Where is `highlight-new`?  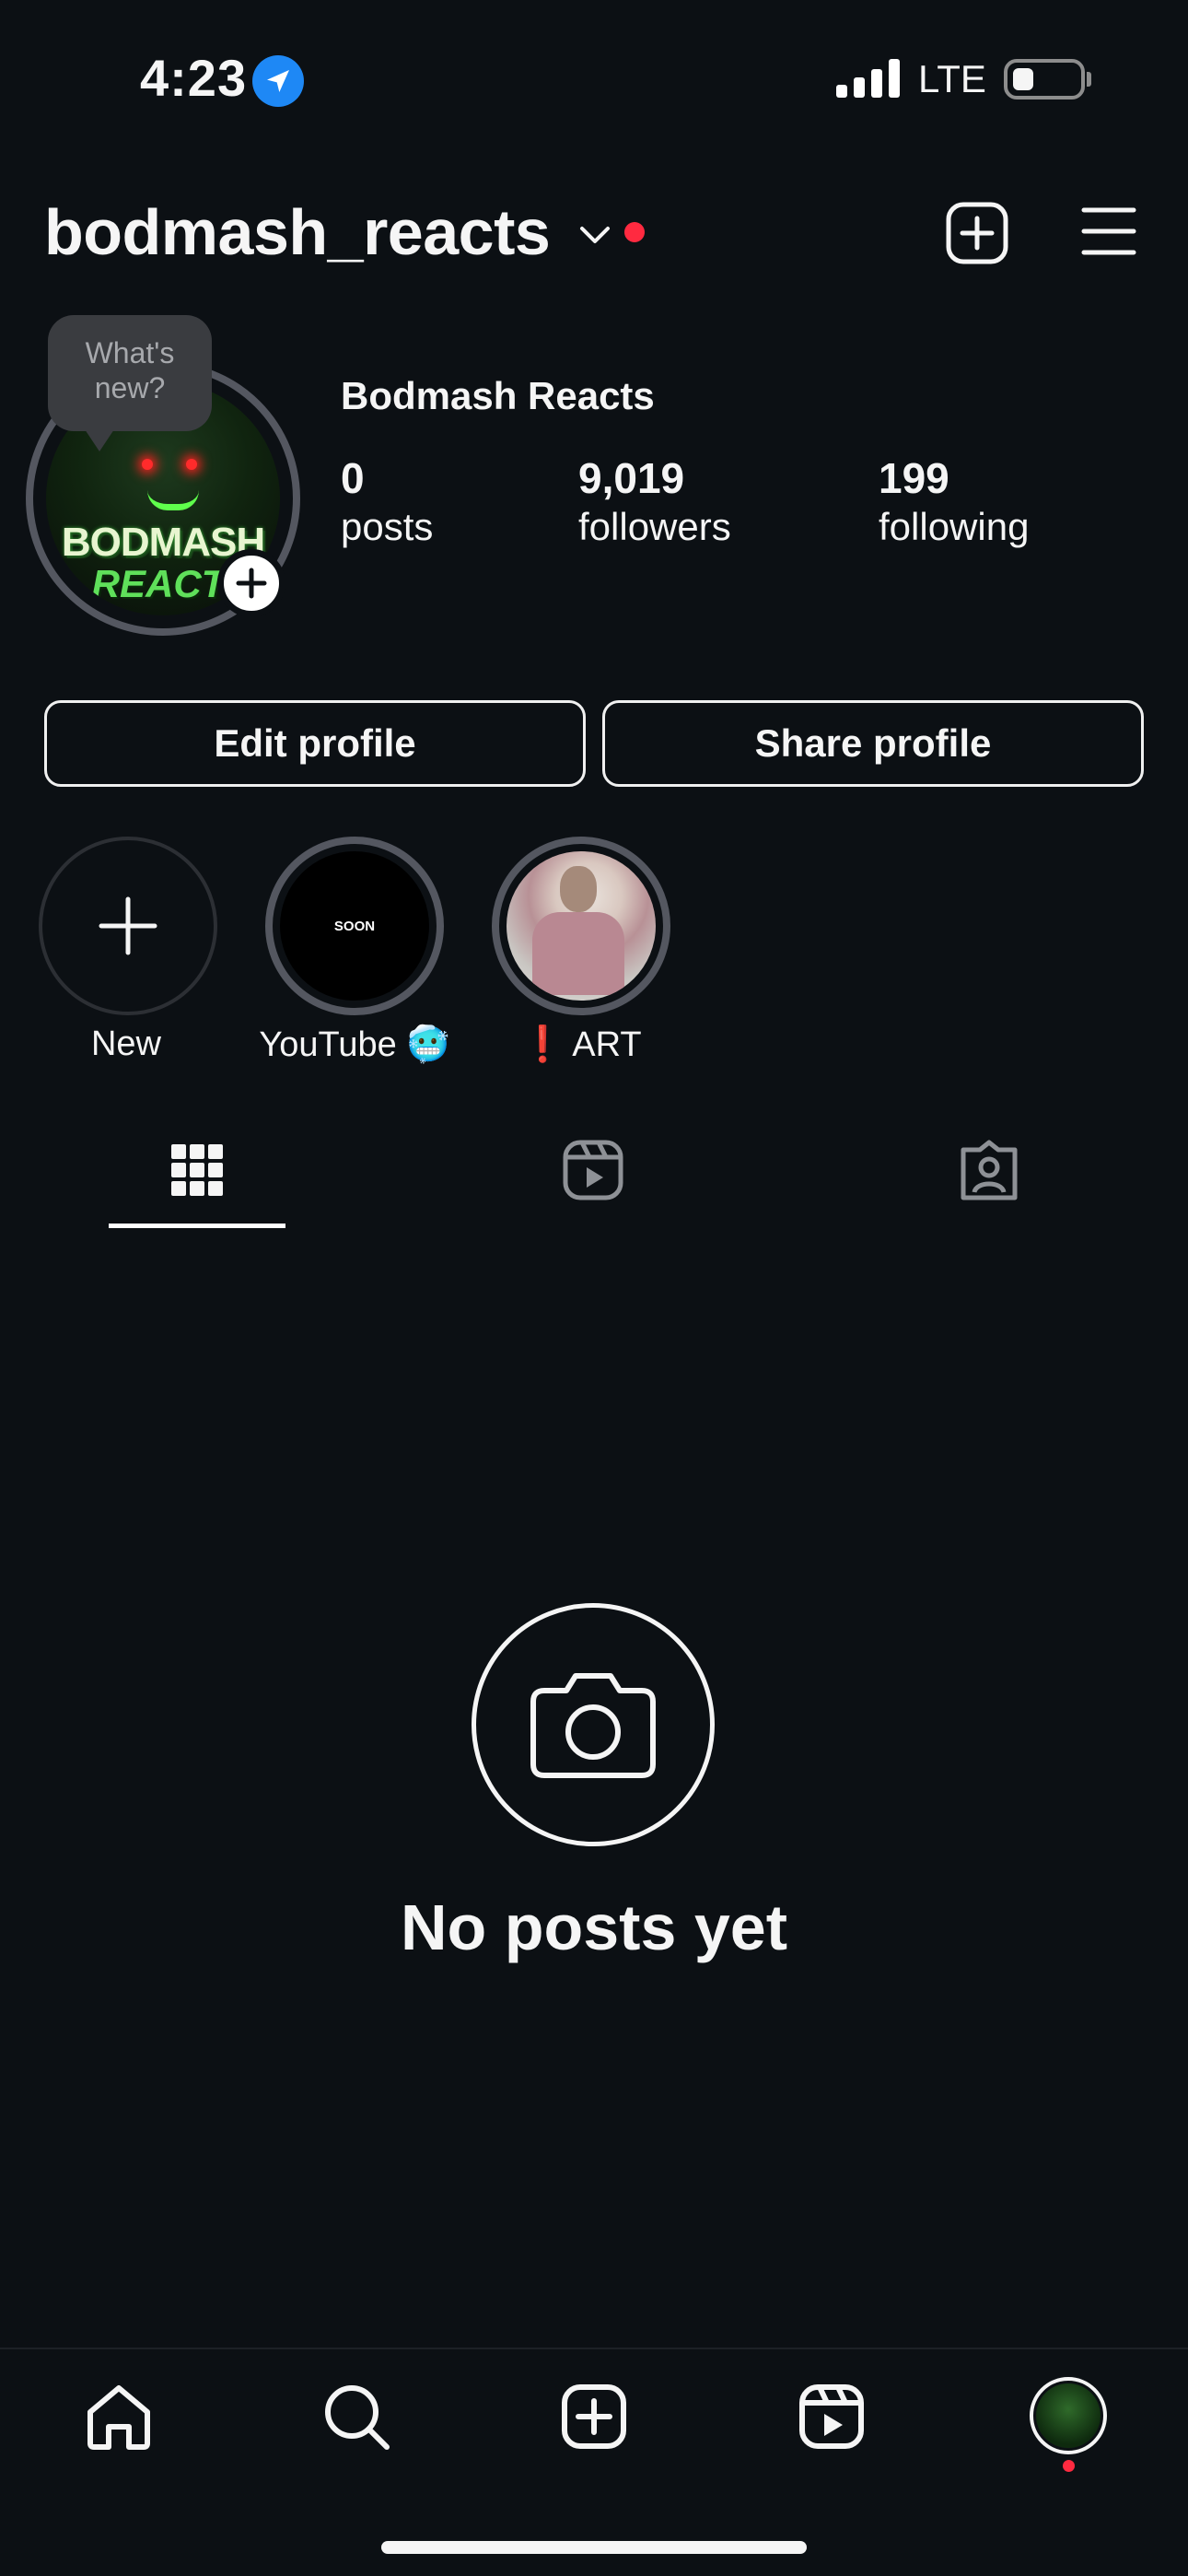
highlight-new is located at coordinates (128, 926).